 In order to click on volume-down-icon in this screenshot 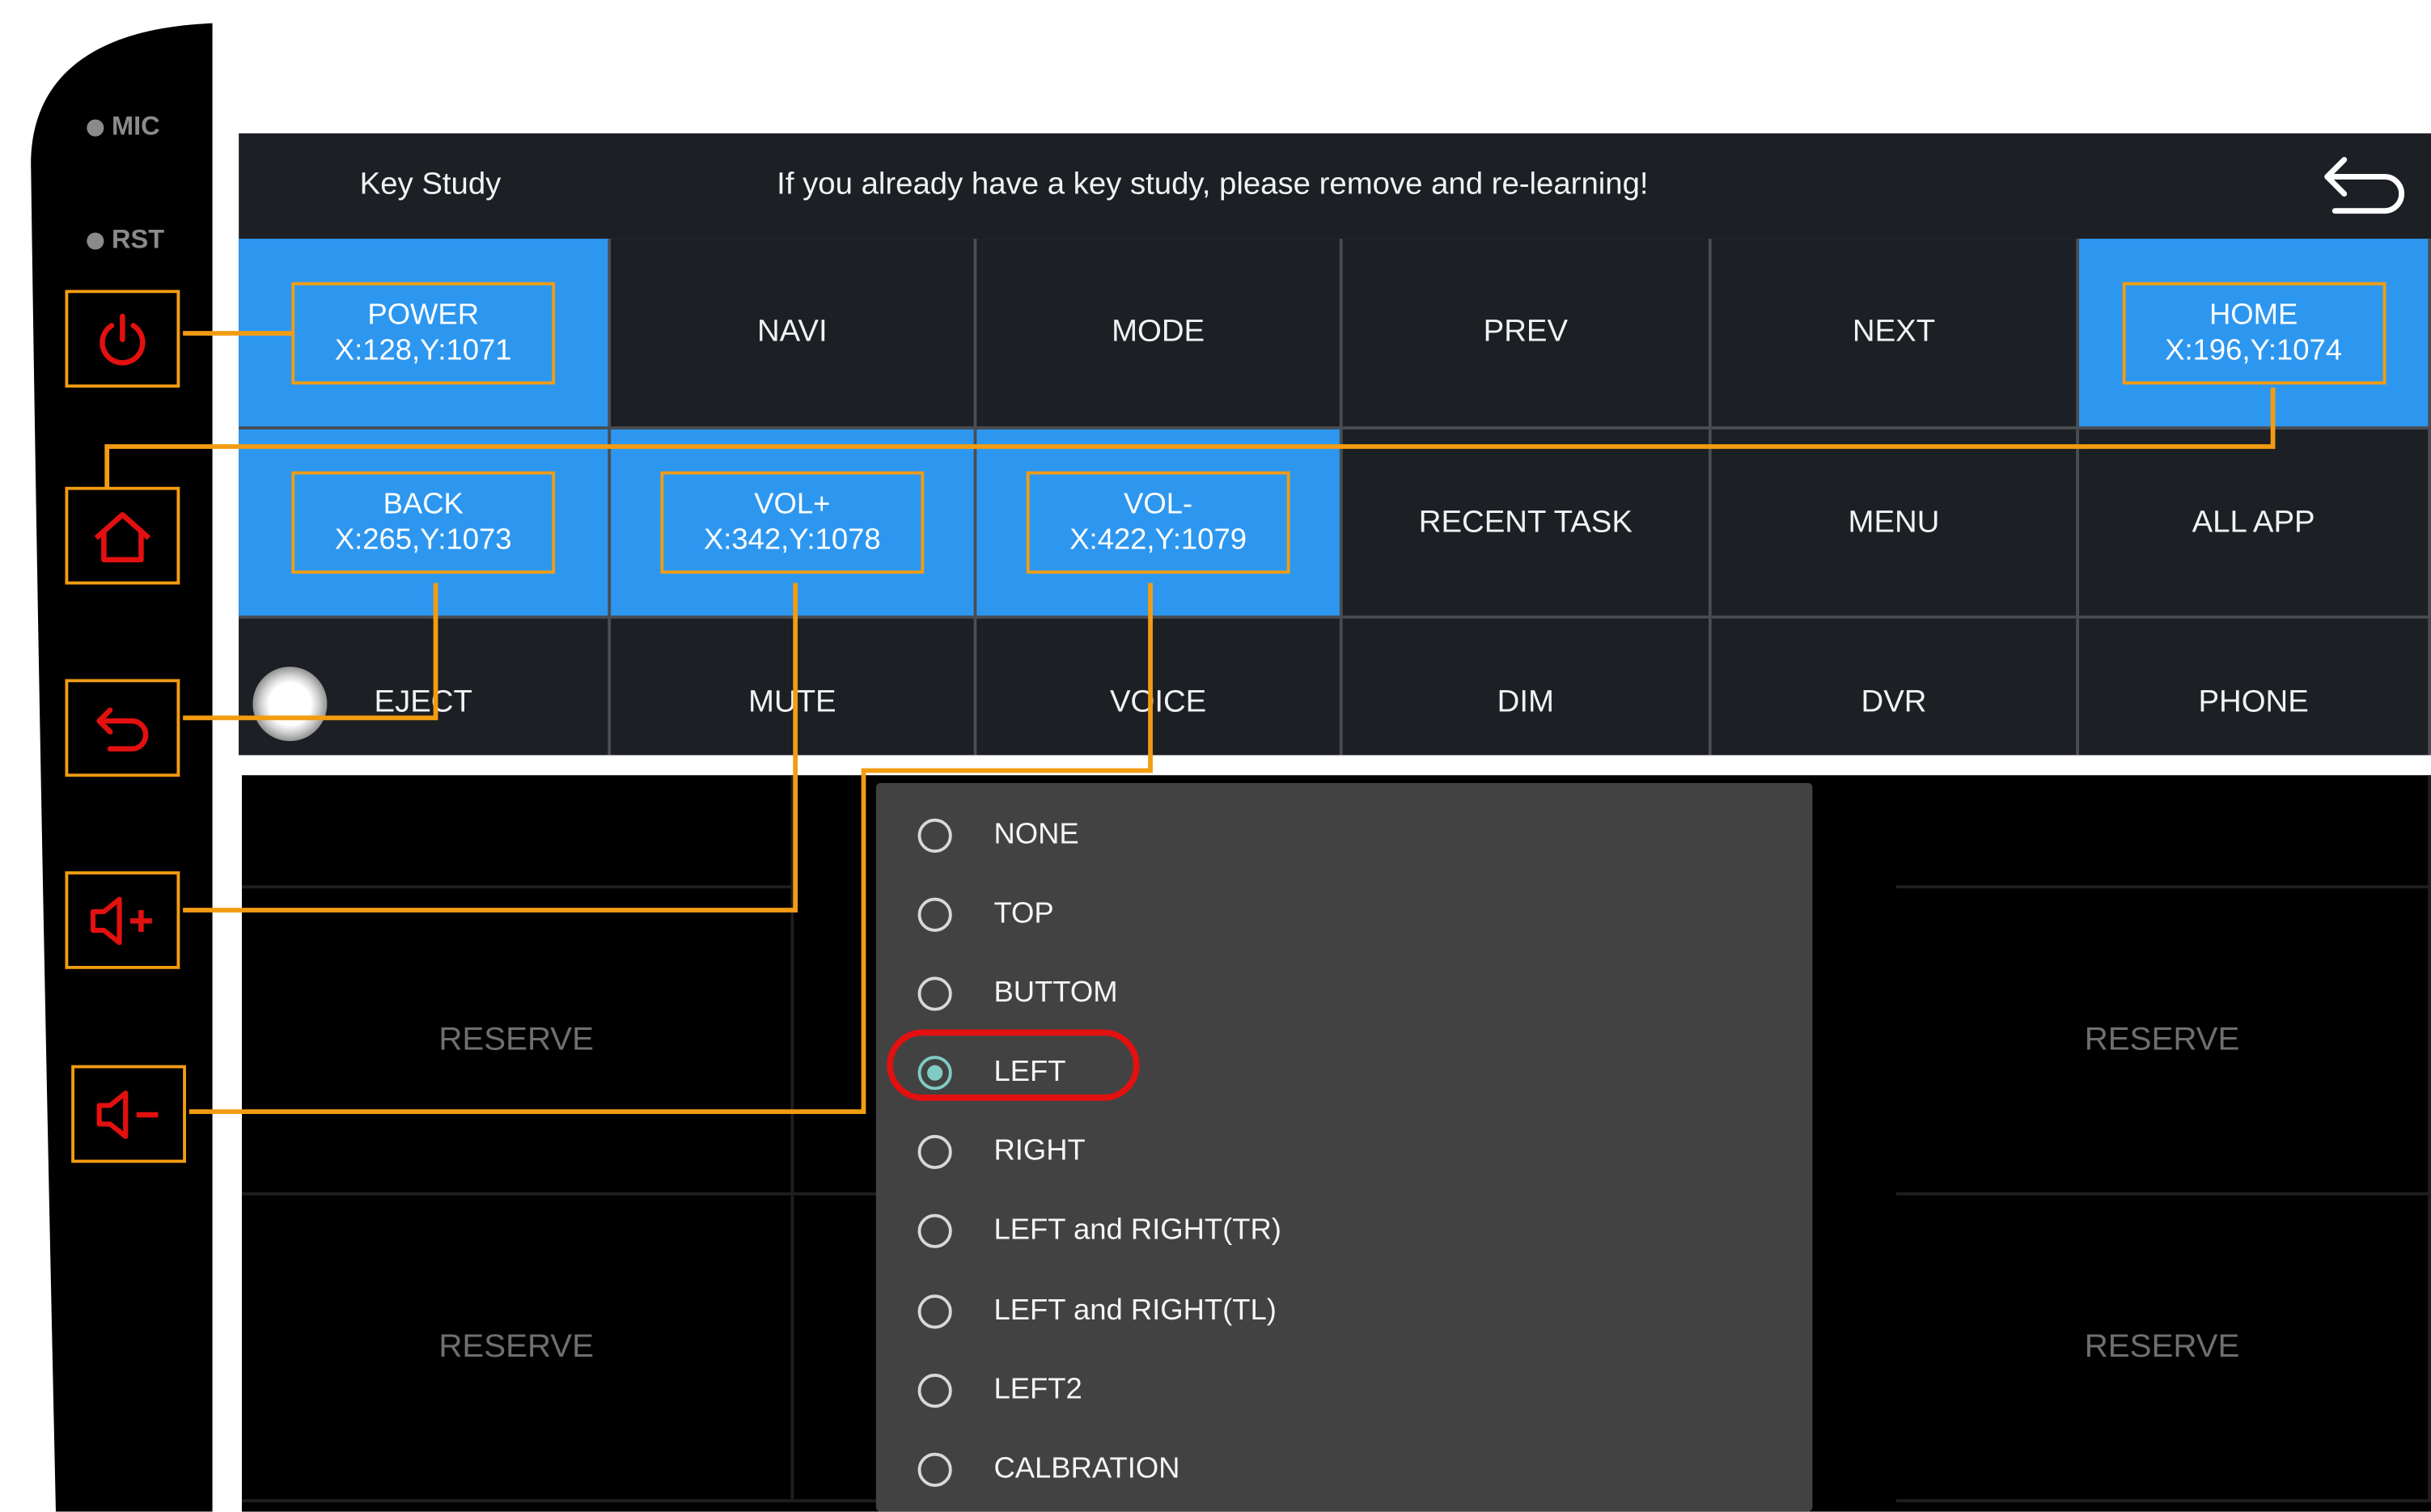, I will do `click(128, 1114)`.